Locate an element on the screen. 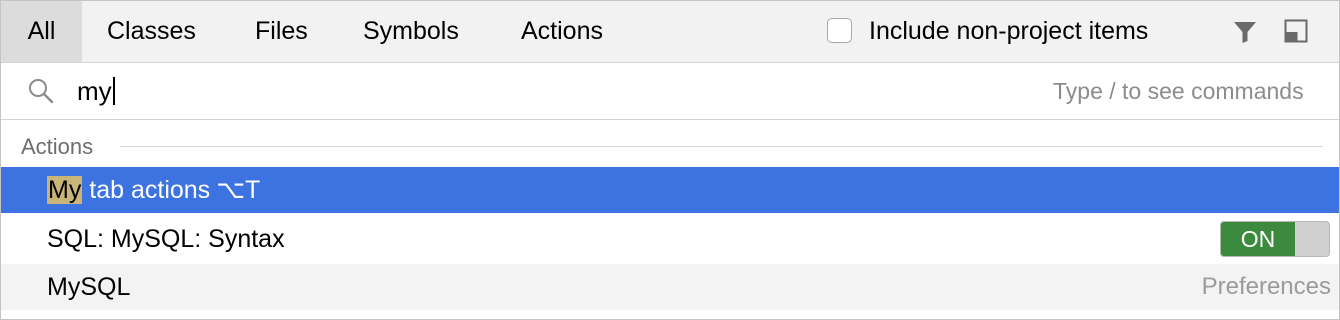 Image resolution: width=1340 pixels, height=320 pixels. toggle-on-label: ON is located at coordinates (1258, 239).